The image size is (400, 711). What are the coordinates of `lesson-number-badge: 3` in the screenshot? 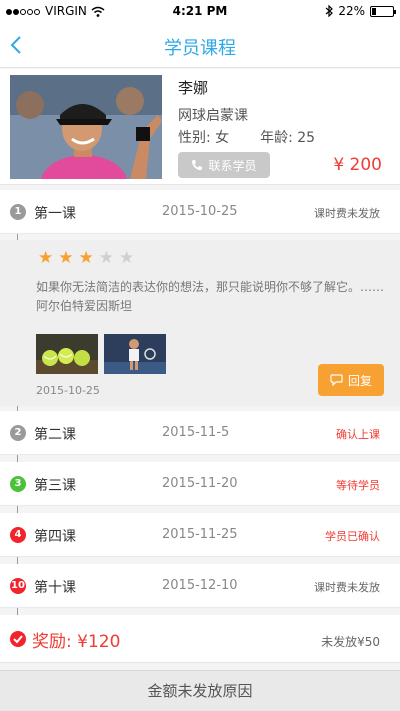 It's located at (18, 484).